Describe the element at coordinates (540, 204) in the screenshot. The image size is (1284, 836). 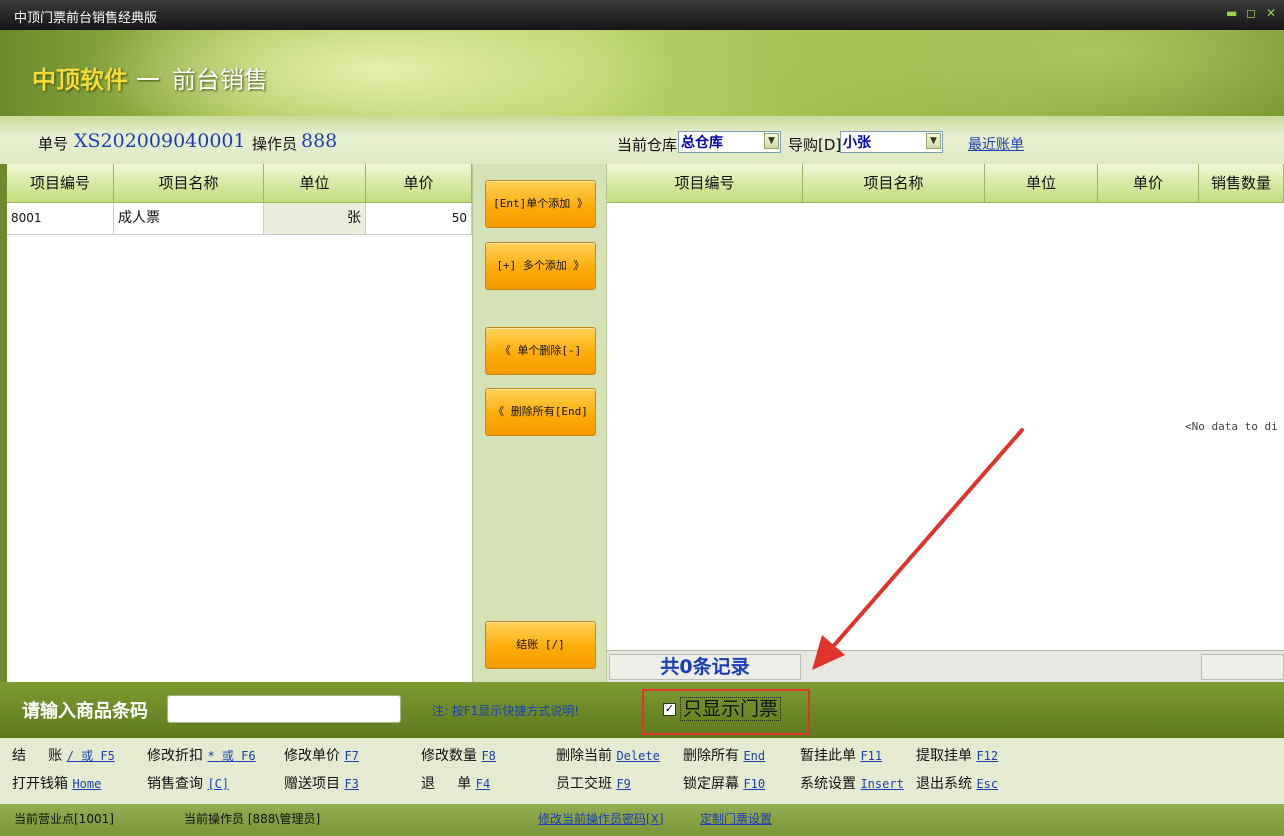
I see `add-single-button: [Ent]单个添加 》` at that location.